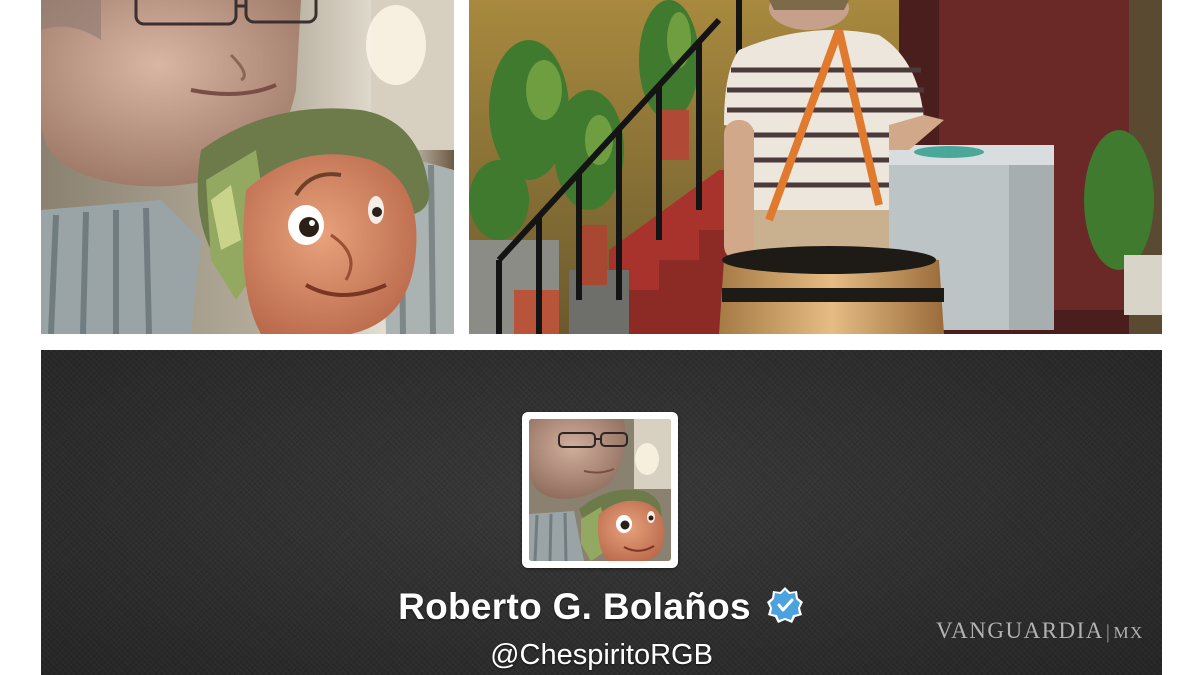  I want to click on watermark: VANGUARDIA | MX, so click(1040, 631).